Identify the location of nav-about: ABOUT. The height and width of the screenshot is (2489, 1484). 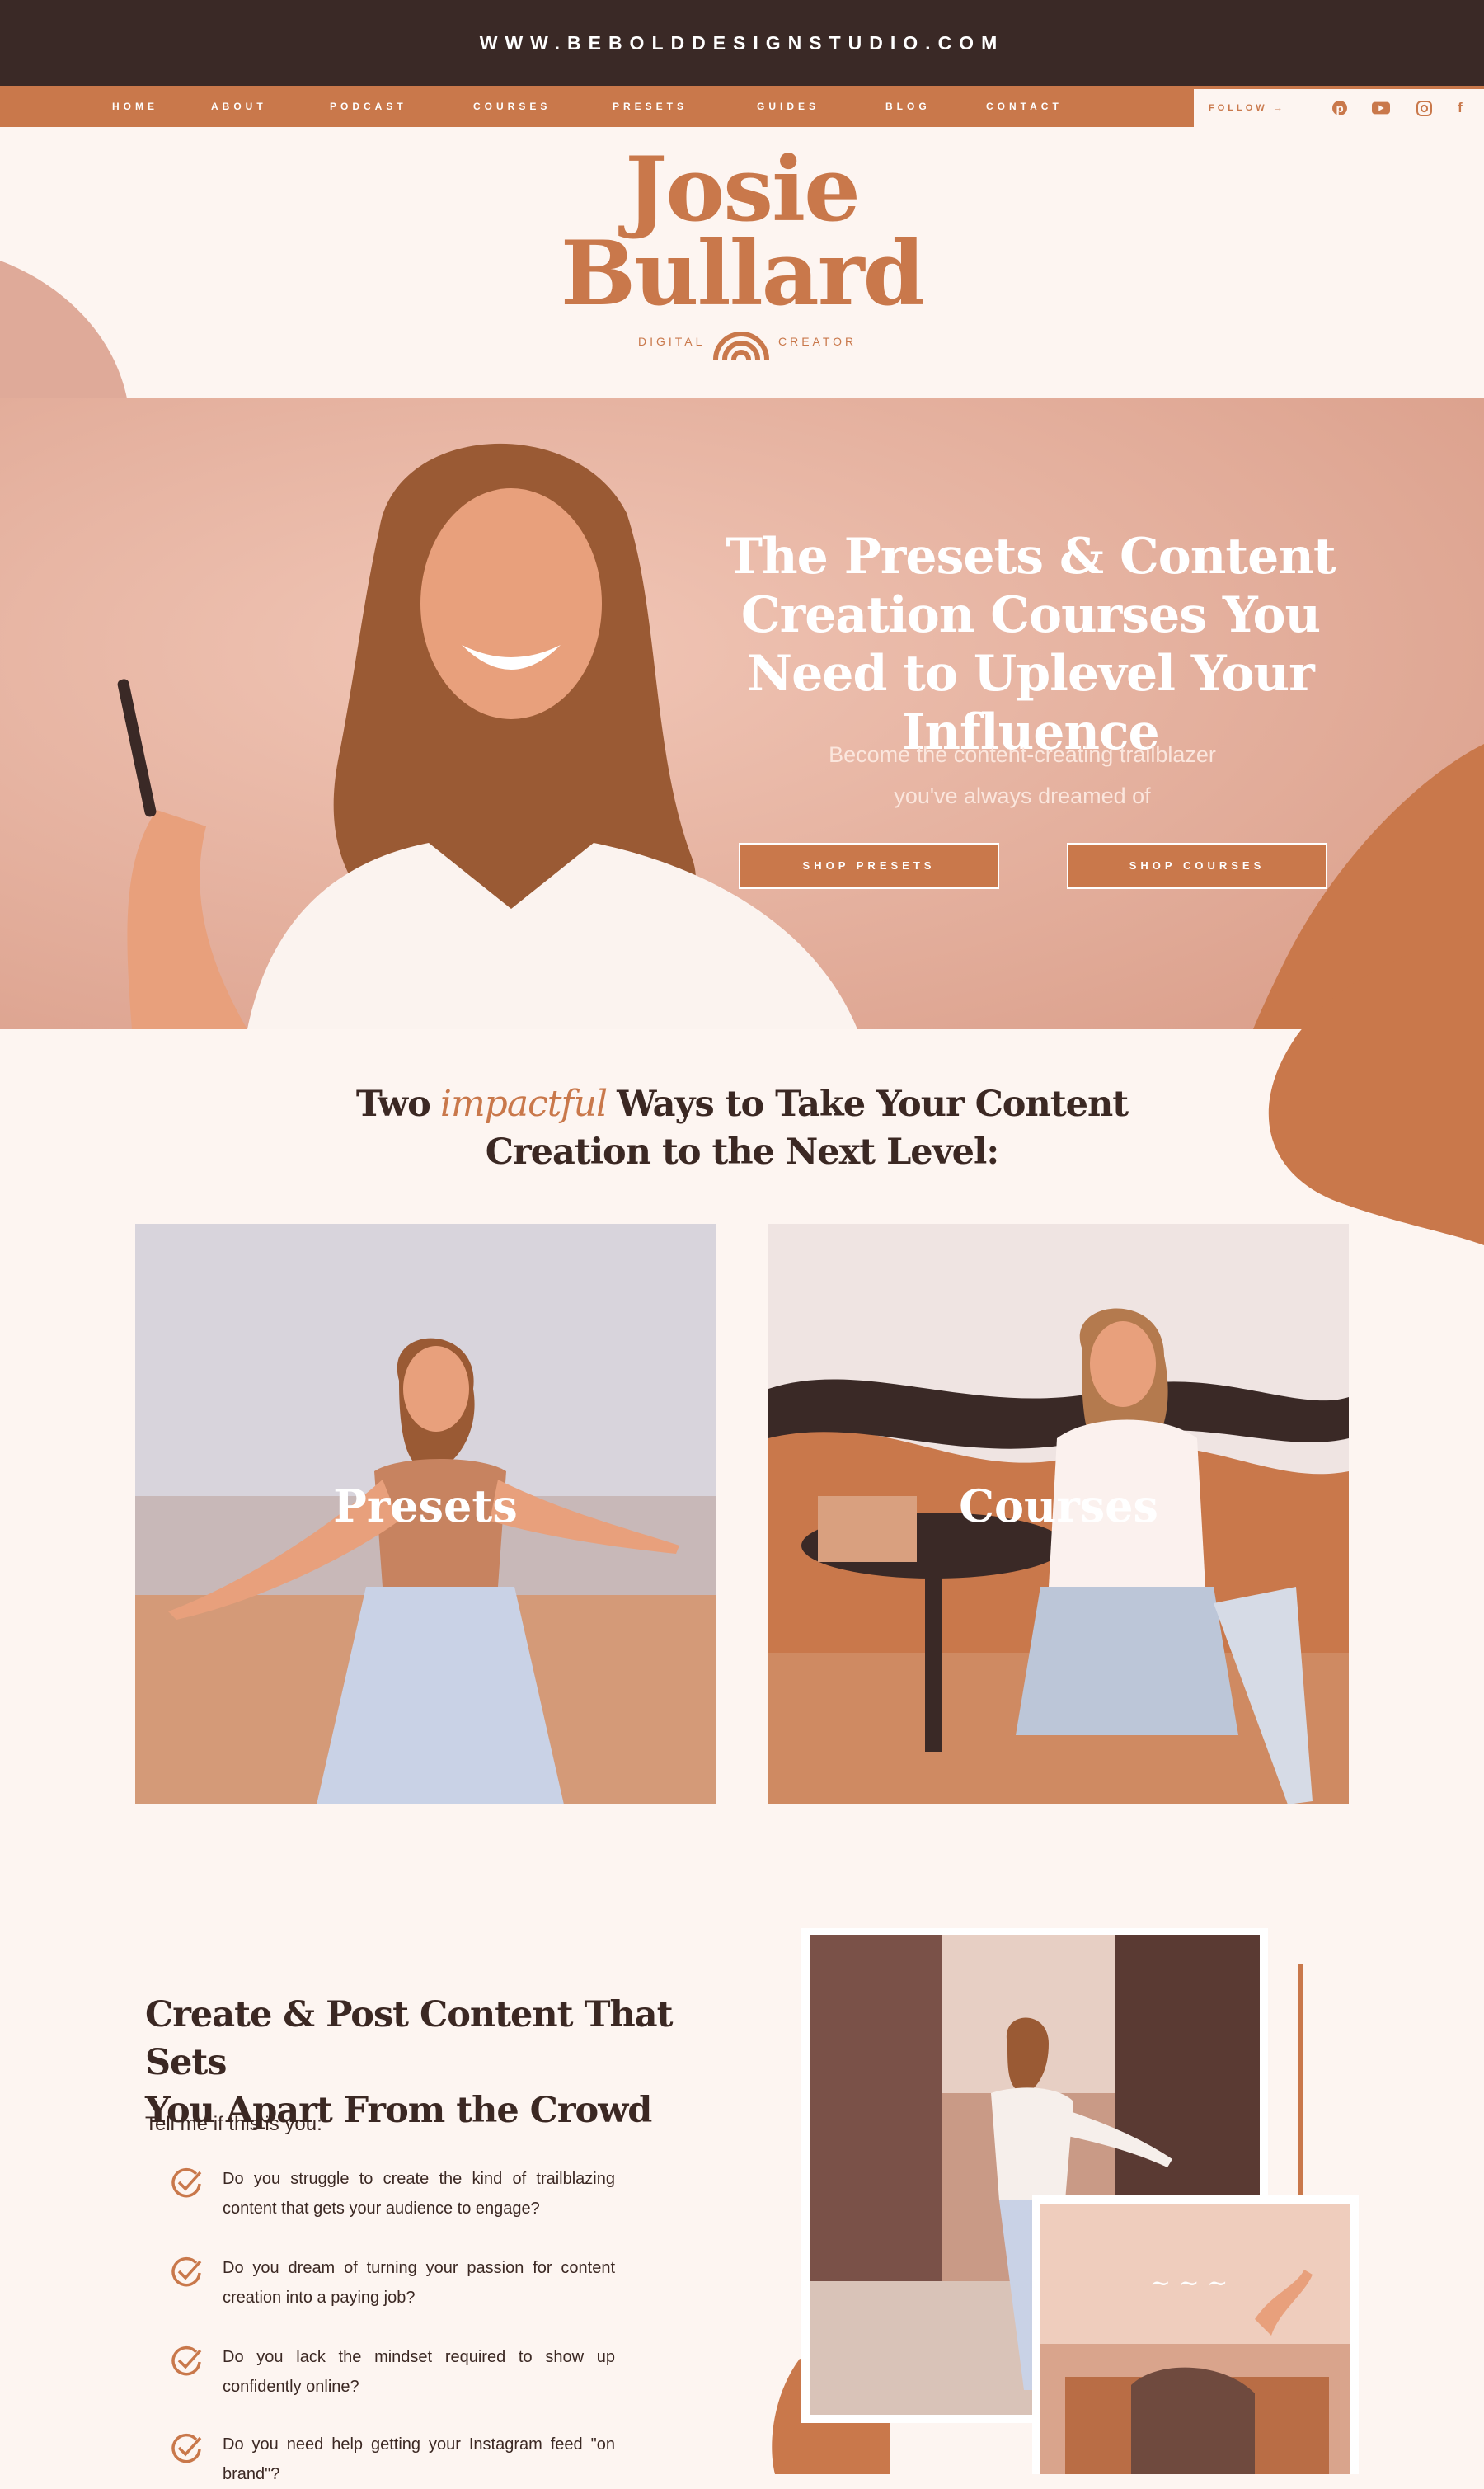
(239, 107).